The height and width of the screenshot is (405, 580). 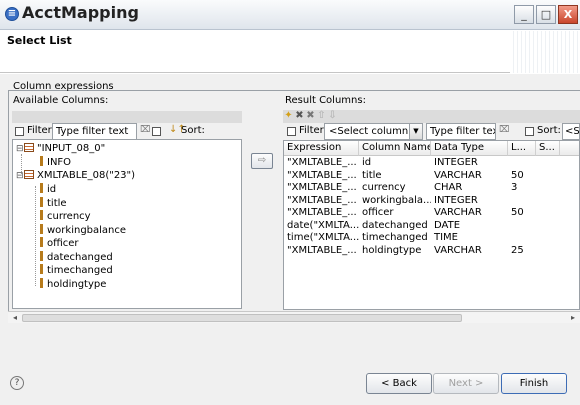 What do you see at coordinates (522, 188) in the screenshot?
I see `table-cell: 3` at bounding box center [522, 188].